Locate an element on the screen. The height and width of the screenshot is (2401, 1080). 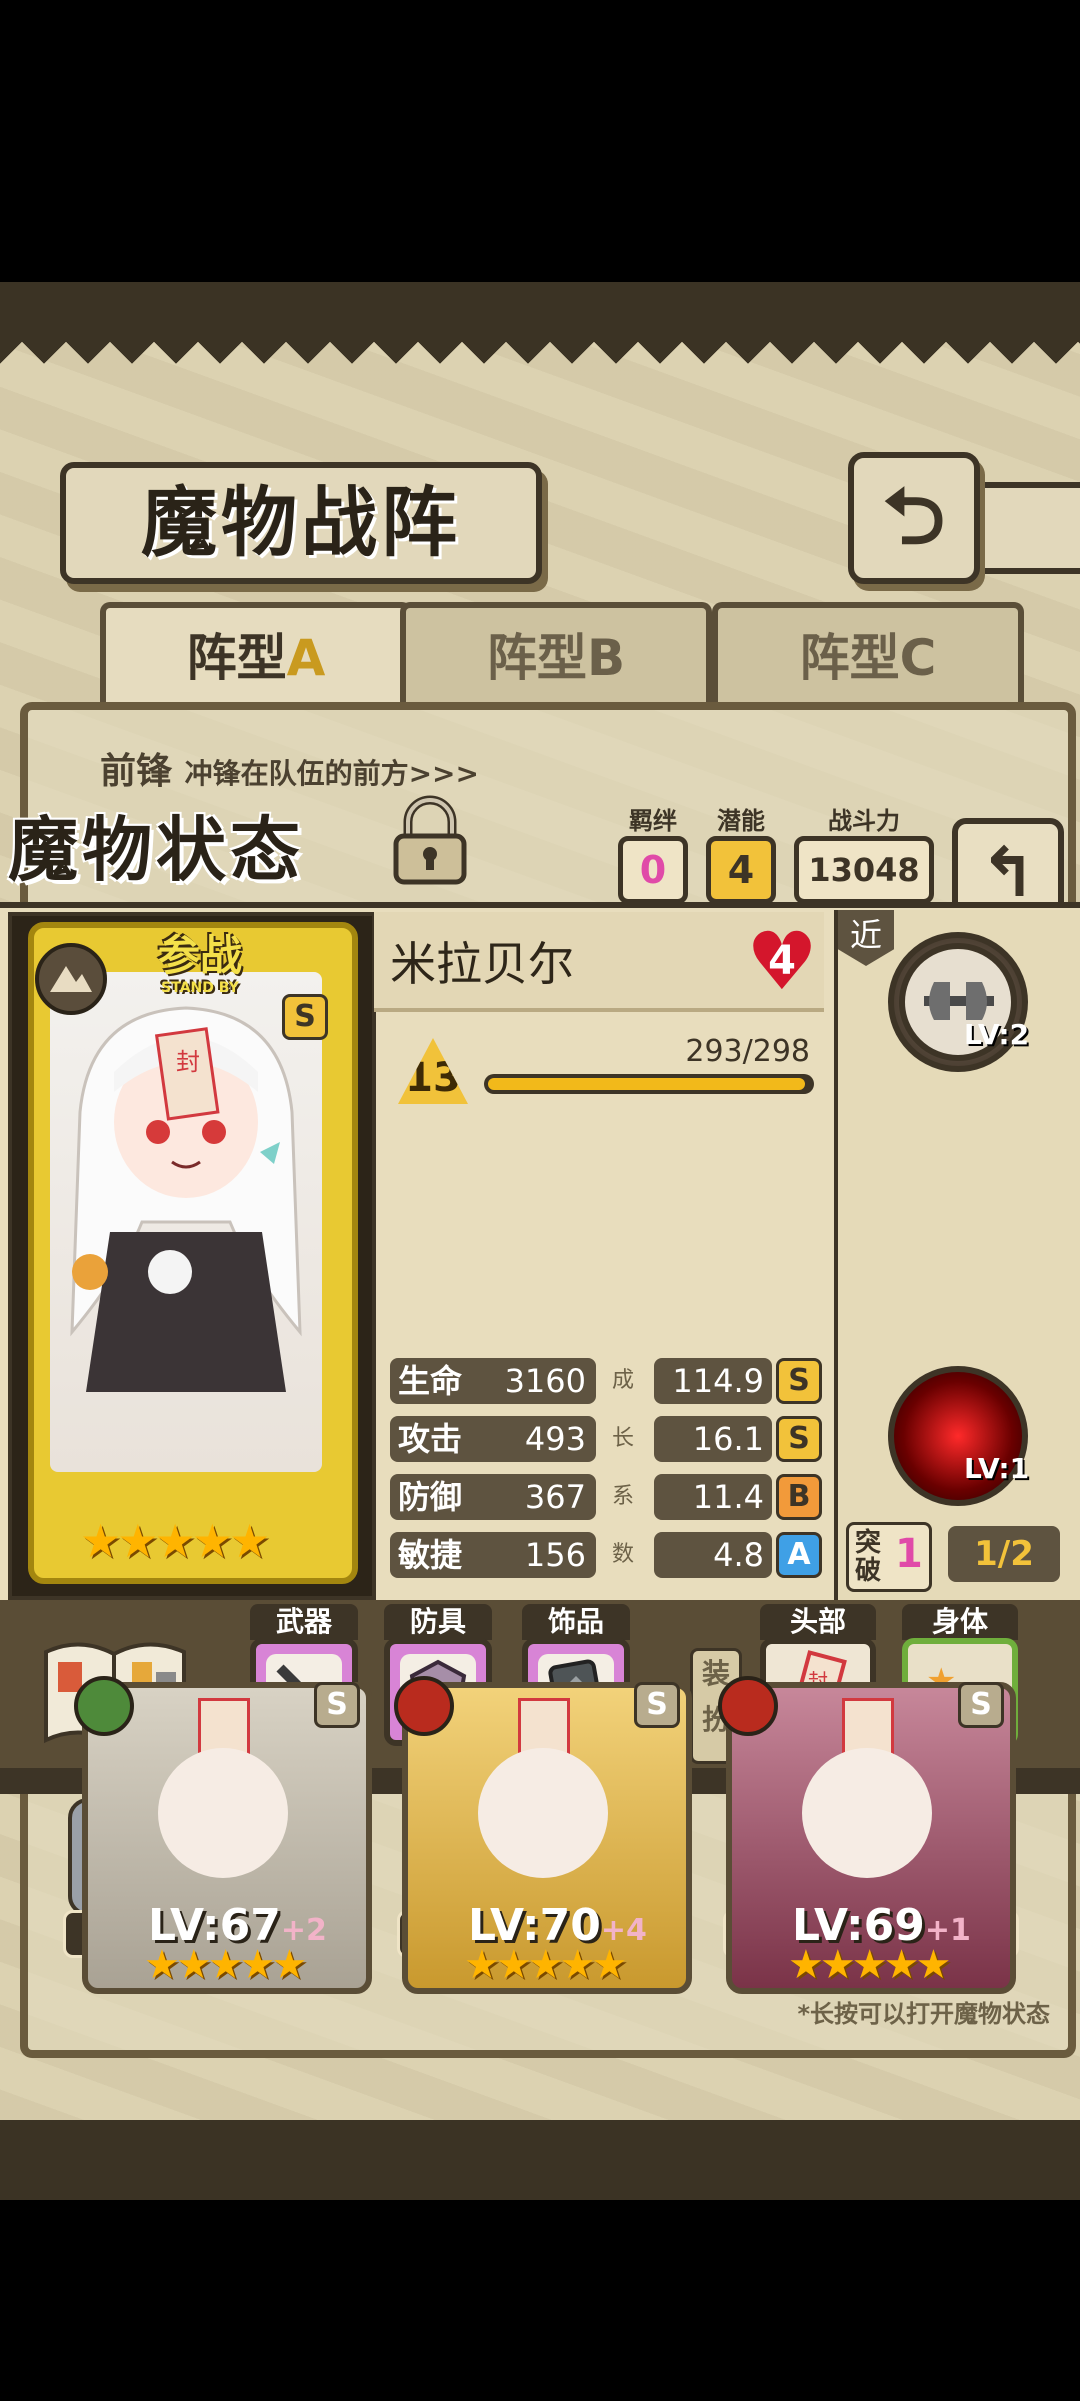
potential-value: 4 is located at coordinates (741, 870).